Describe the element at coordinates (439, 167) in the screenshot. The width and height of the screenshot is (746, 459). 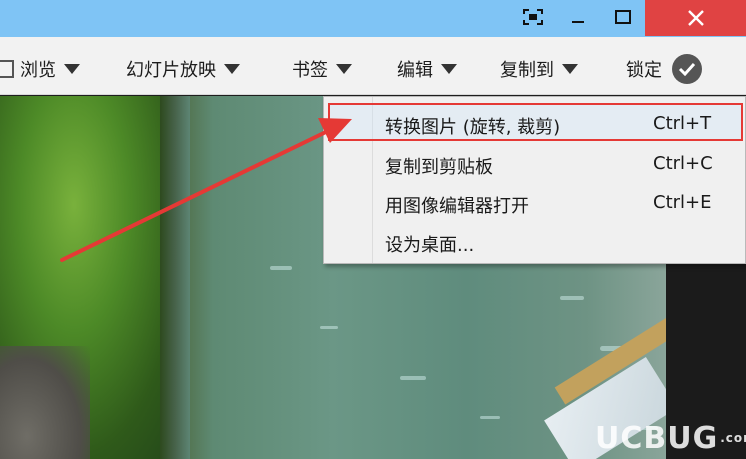
I see `menu-item-label: 复制到剪贴板` at that location.